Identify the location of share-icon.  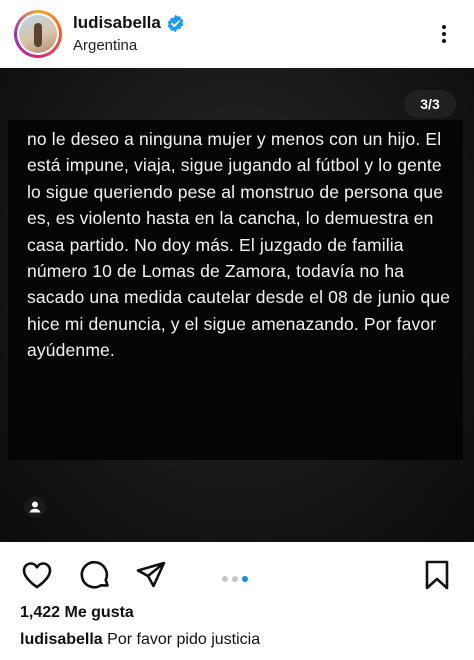
(151, 575).